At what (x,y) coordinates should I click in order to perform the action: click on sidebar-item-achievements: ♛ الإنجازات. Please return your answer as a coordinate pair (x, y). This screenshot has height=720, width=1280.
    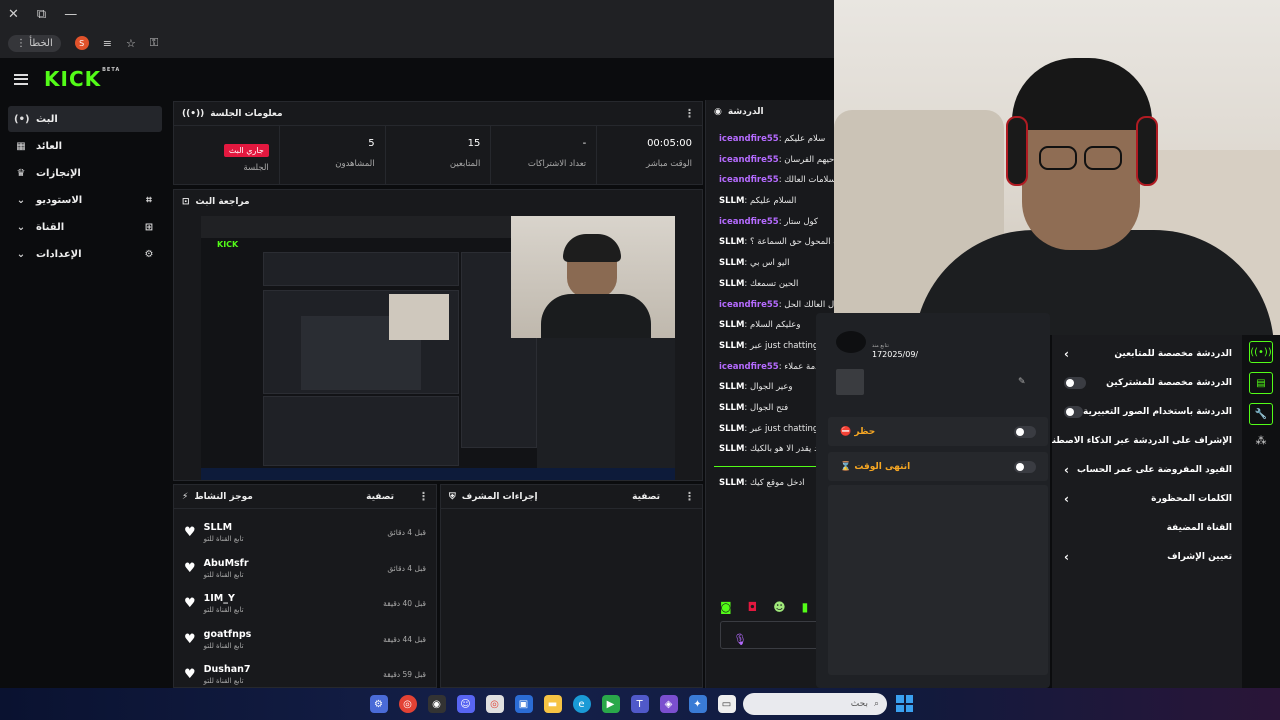
    Looking at the image, I should click on (85, 173).